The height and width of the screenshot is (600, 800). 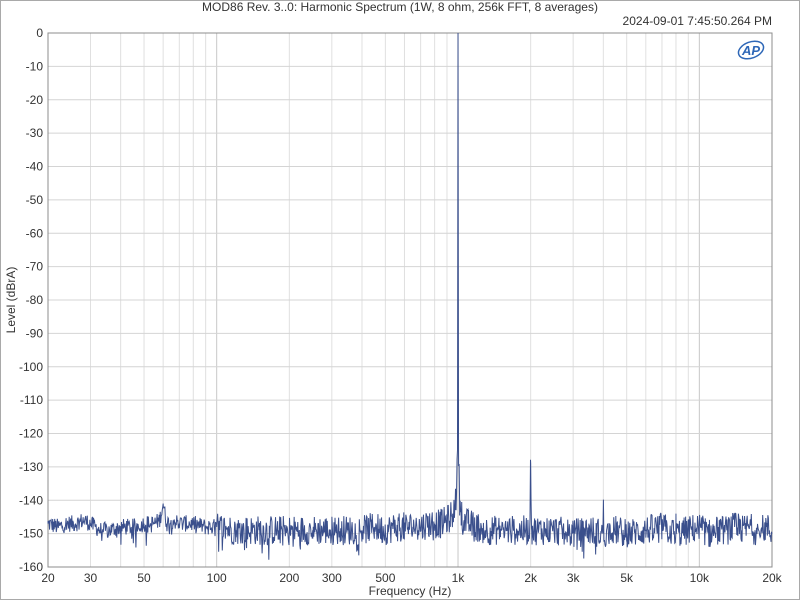 I want to click on y-tick-label: -160, so click(x=31, y=567).